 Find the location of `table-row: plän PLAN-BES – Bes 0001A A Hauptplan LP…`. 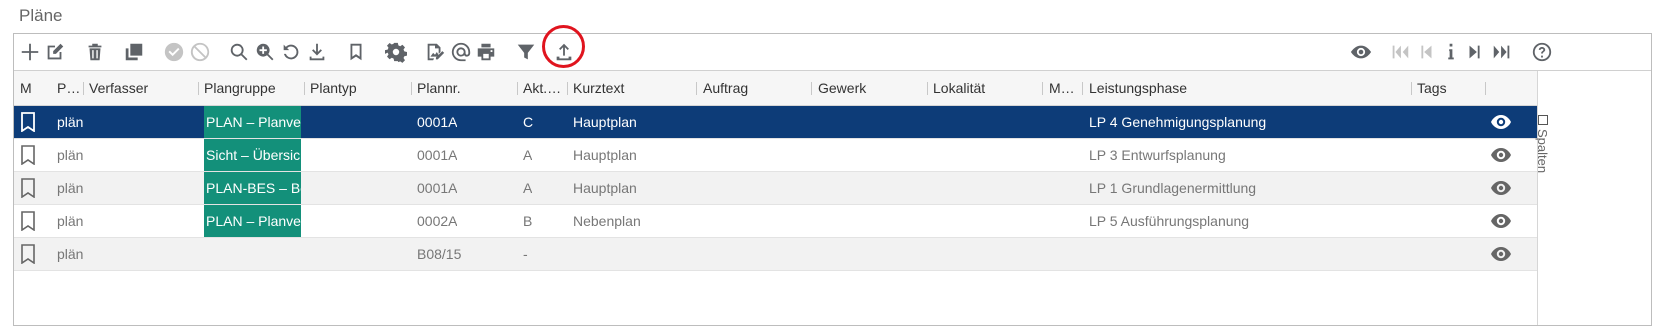

table-row: plän PLAN-BES – Bes 0001A A Hauptplan LP… is located at coordinates (775, 188).